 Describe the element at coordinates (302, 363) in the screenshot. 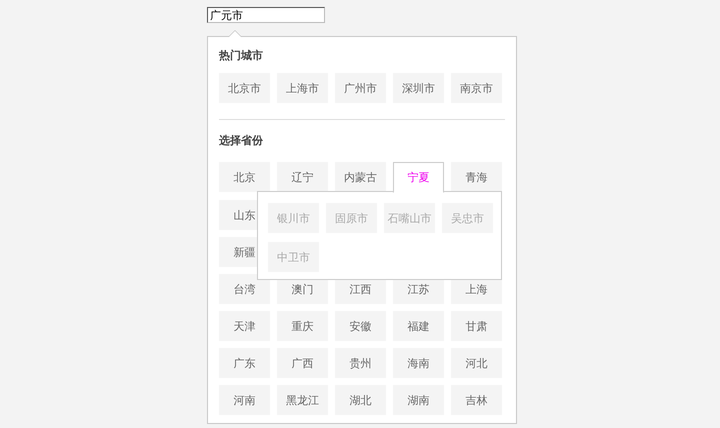

I see `province-tab: 广西` at that location.